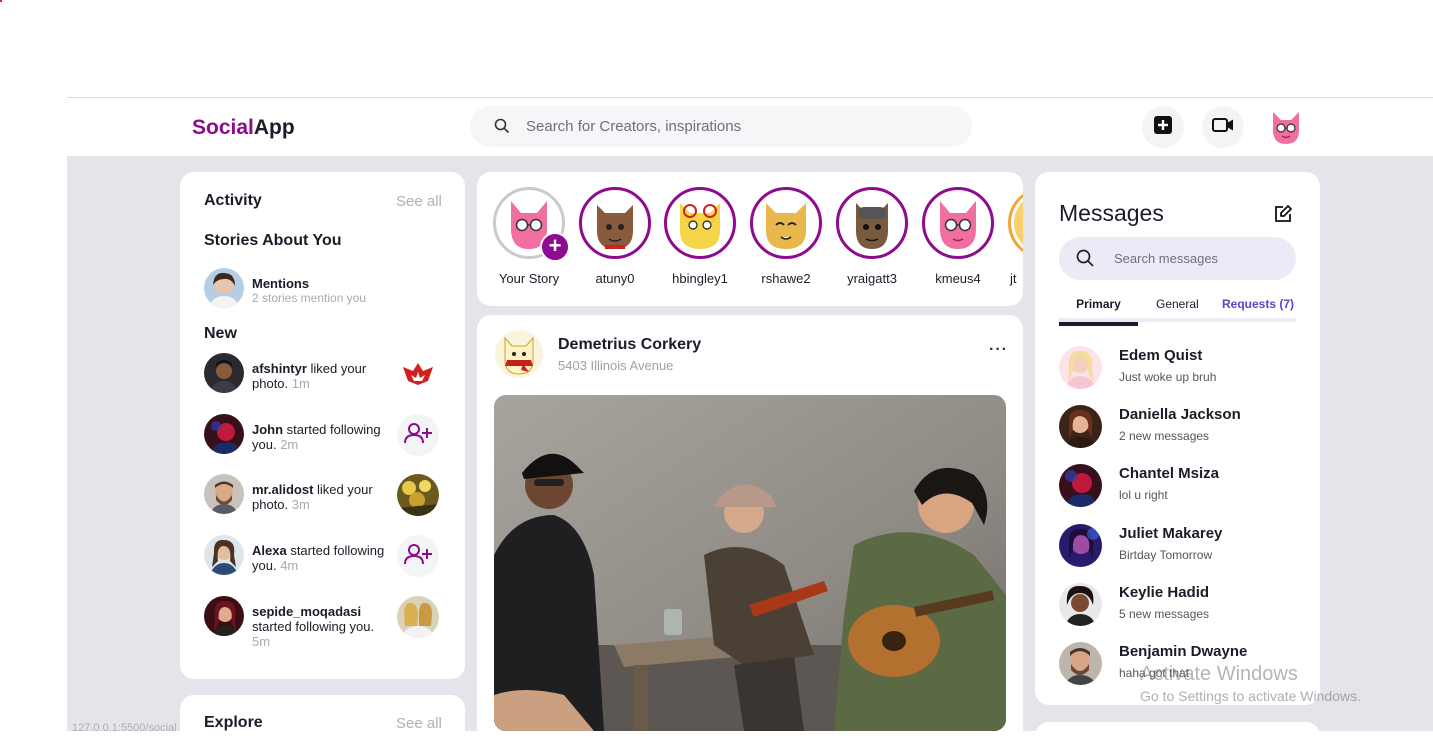  I want to click on message-preview: 5 new messages, so click(1164, 614).